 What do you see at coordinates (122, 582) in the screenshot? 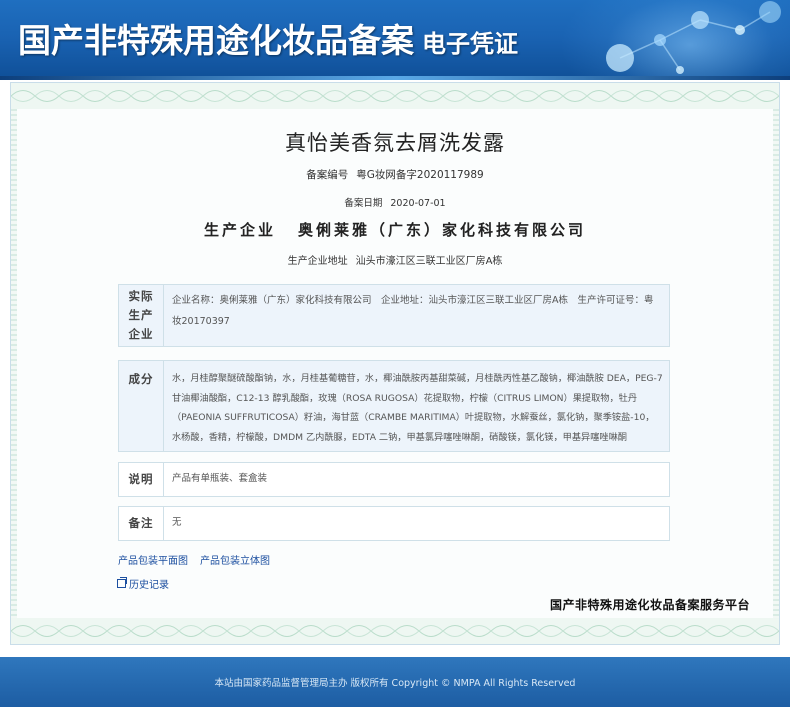
I see `external-link-icon` at bounding box center [122, 582].